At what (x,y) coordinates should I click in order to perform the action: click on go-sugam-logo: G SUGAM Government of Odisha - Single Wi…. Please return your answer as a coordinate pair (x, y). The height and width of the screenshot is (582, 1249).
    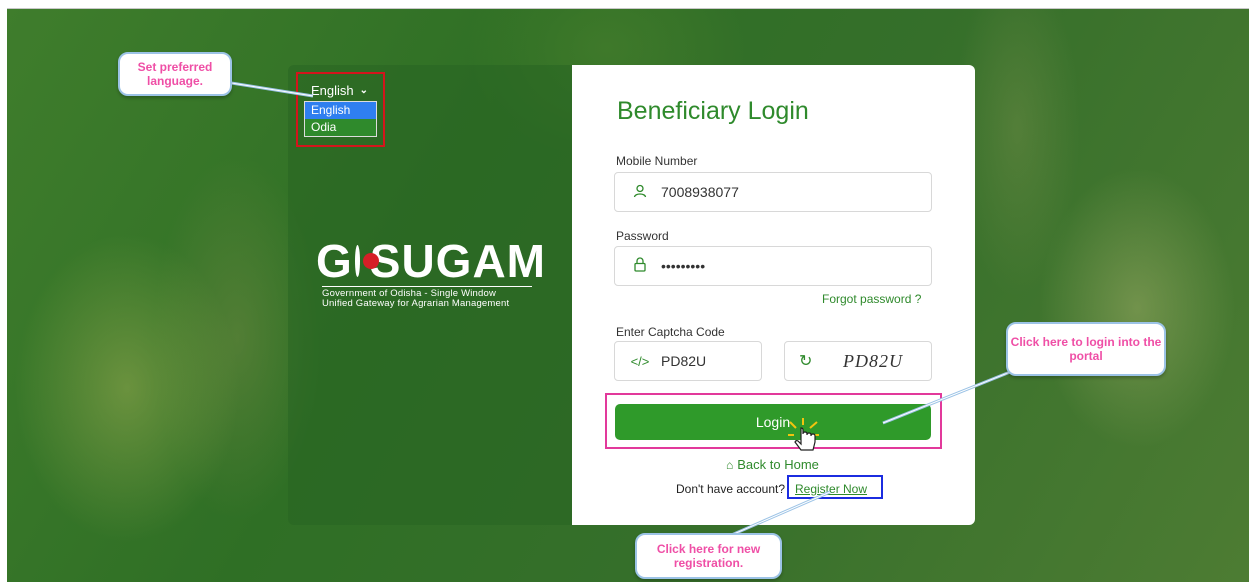
    Looking at the image, I should click on (431, 273).